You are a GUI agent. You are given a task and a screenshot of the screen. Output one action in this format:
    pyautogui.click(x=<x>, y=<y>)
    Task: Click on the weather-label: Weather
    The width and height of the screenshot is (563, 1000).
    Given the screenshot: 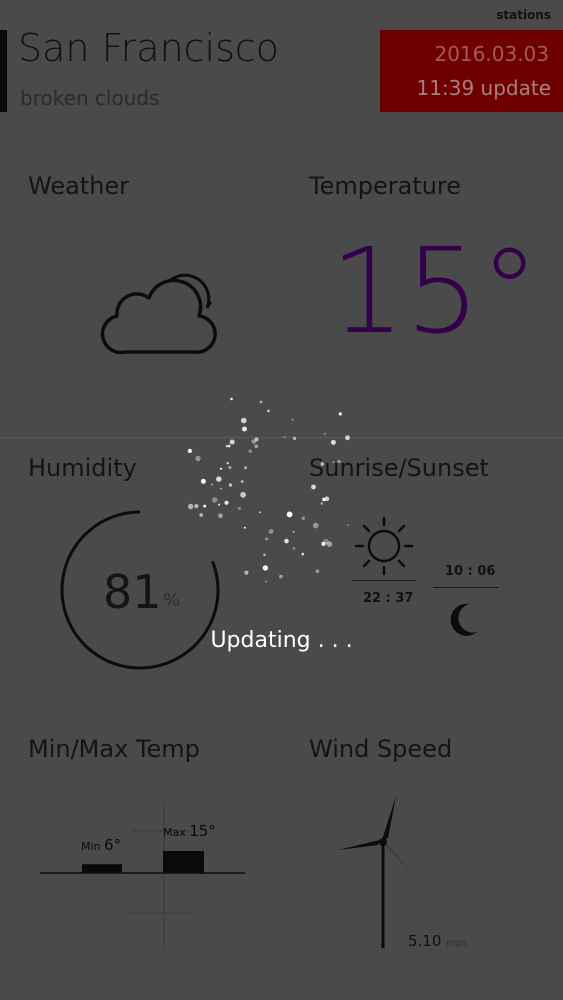 What is the action you would take?
    pyautogui.click(x=79, y=186)
    